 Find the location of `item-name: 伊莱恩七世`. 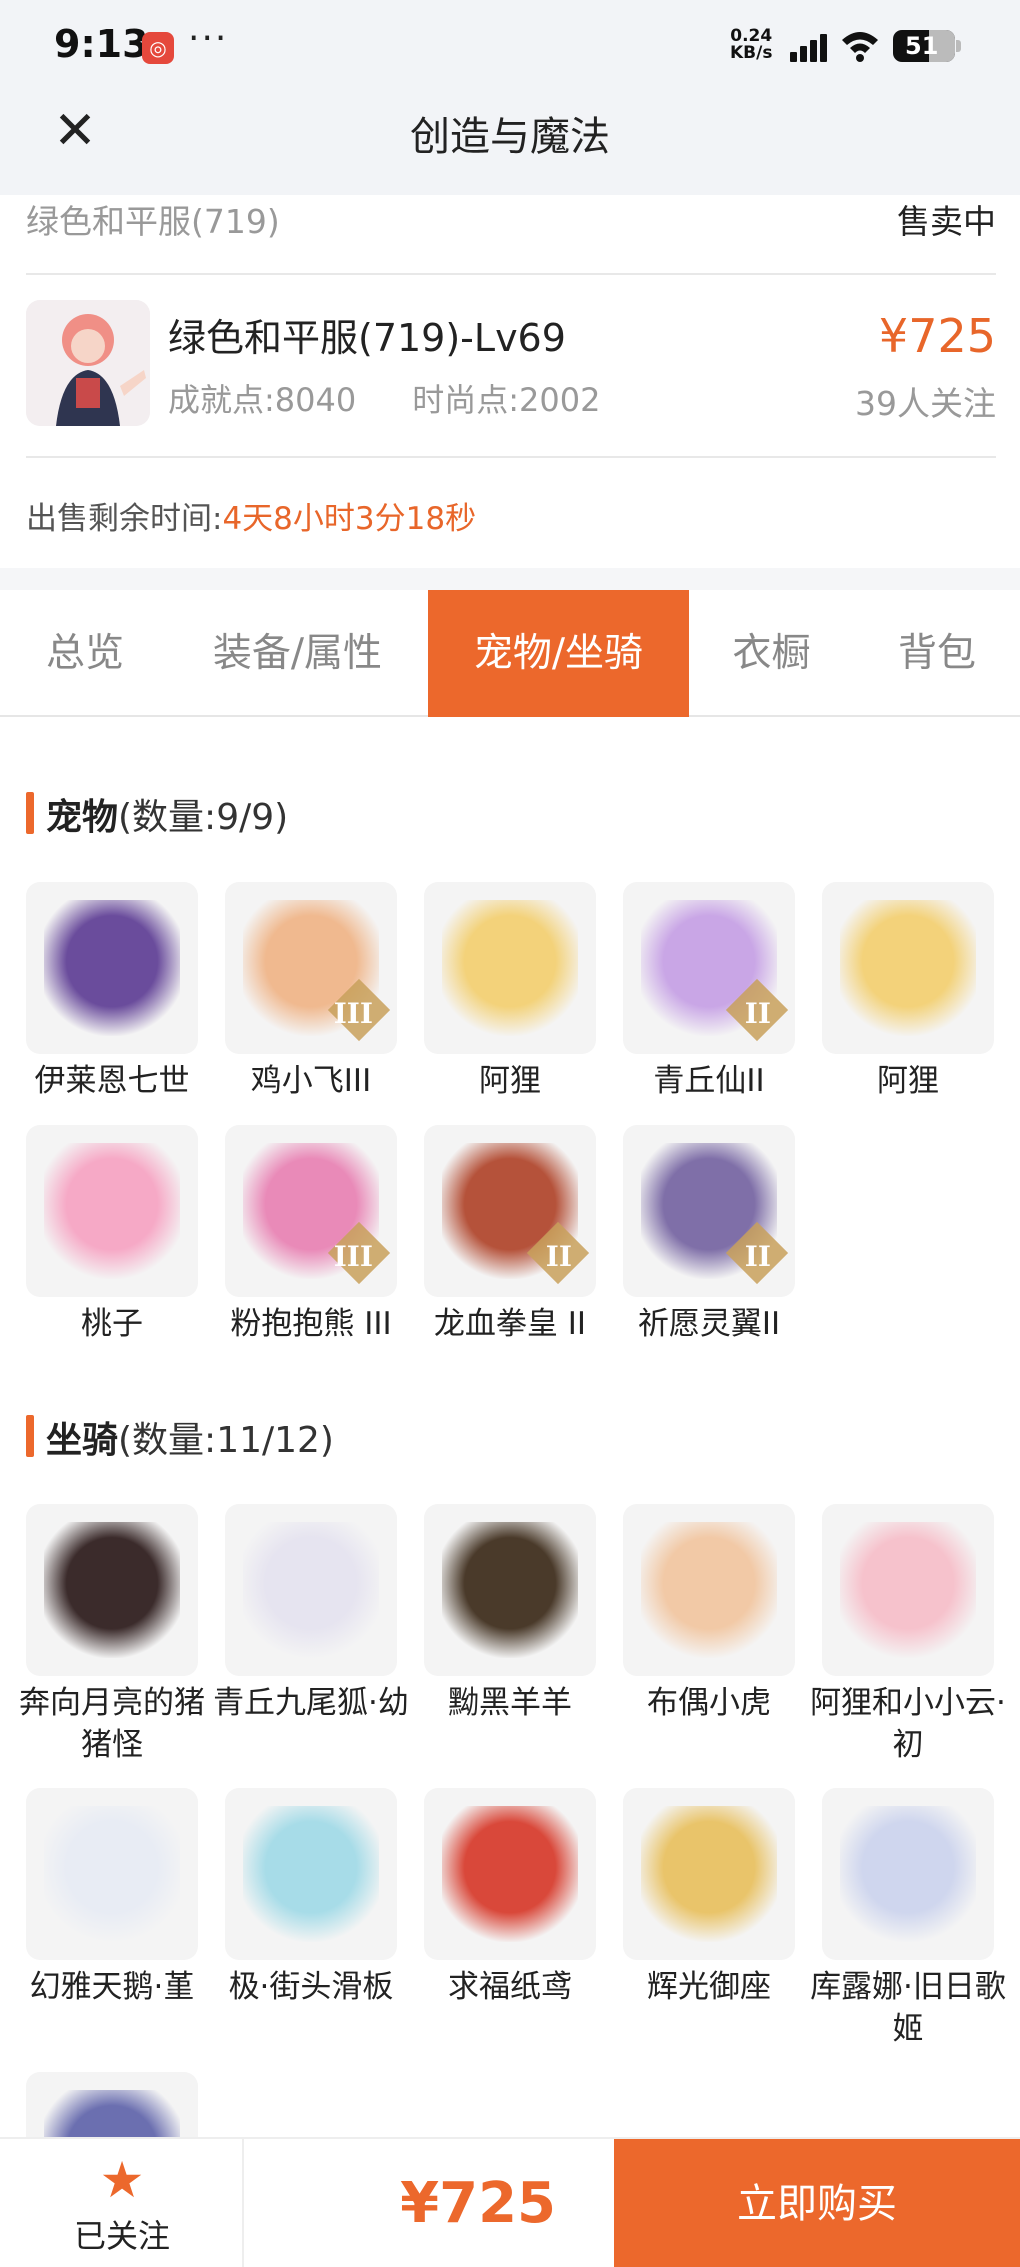

item-name: 伊莱恩七世 is located at coordinates (112, 1081).